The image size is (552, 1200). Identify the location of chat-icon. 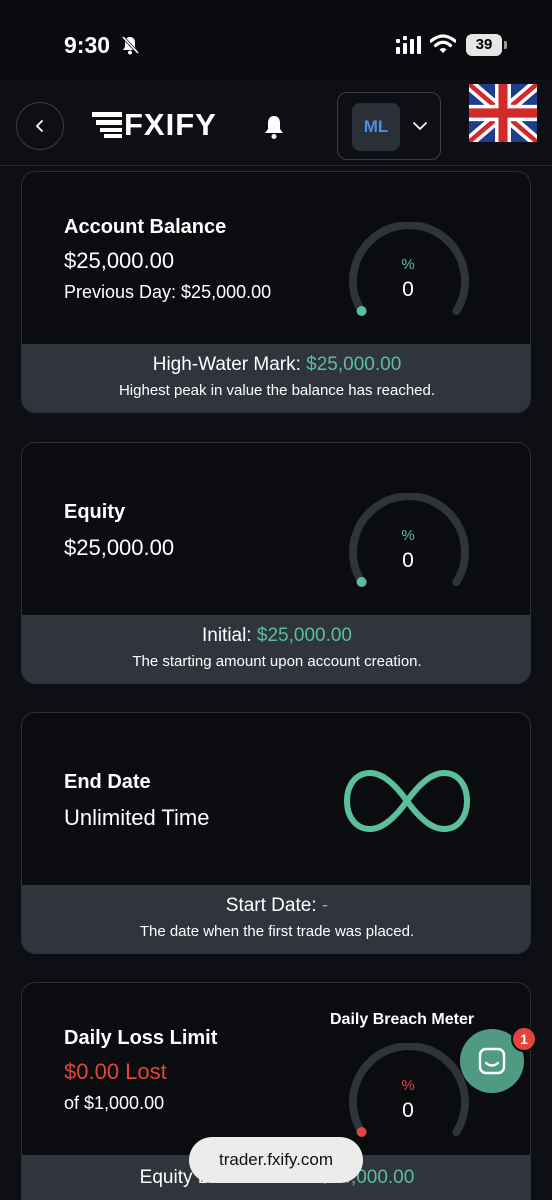
(492, 1061).